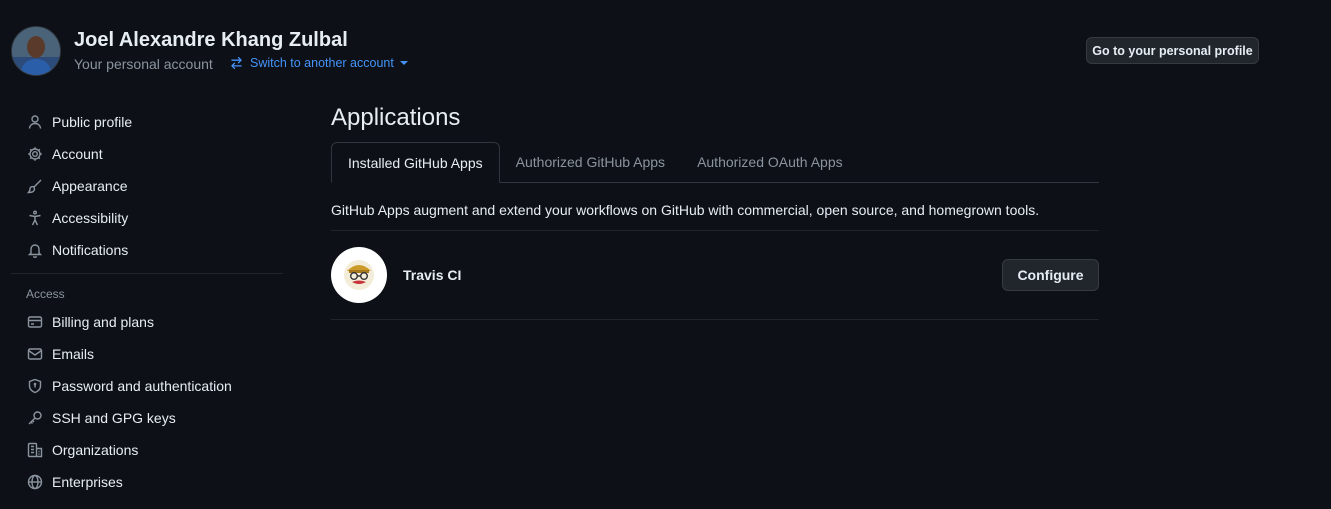 This screenshot has height=509, width=1331. I want to click on sidebar-item-label: Account, so click(77, 154).